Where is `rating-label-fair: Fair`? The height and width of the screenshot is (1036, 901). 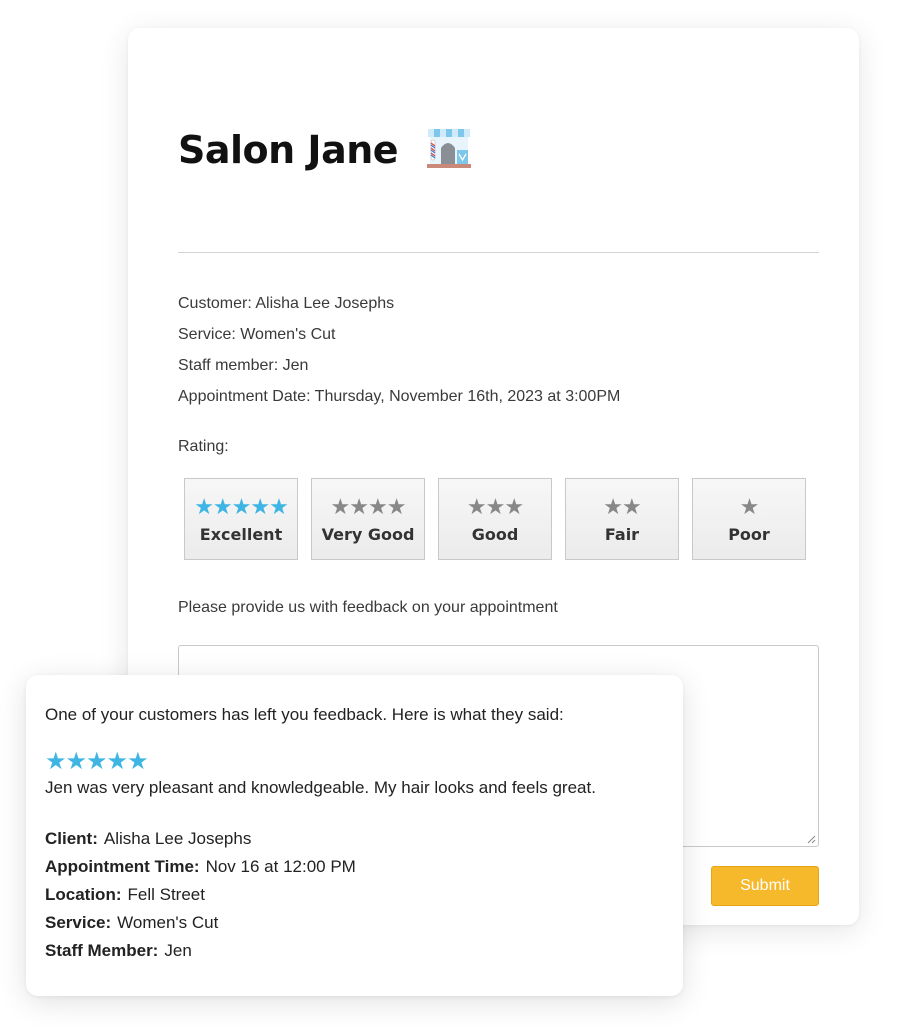
rating-label-fair: Fair is located at coordinates (622, 534).